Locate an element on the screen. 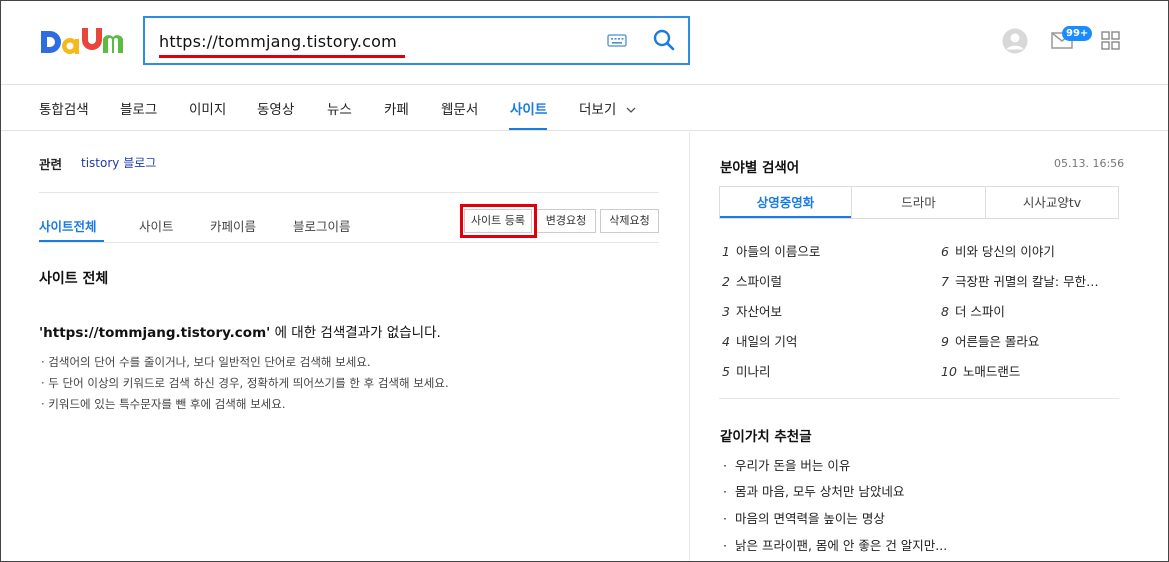  nav-tab-site: 사이트 is located at coordinates (528, 108).